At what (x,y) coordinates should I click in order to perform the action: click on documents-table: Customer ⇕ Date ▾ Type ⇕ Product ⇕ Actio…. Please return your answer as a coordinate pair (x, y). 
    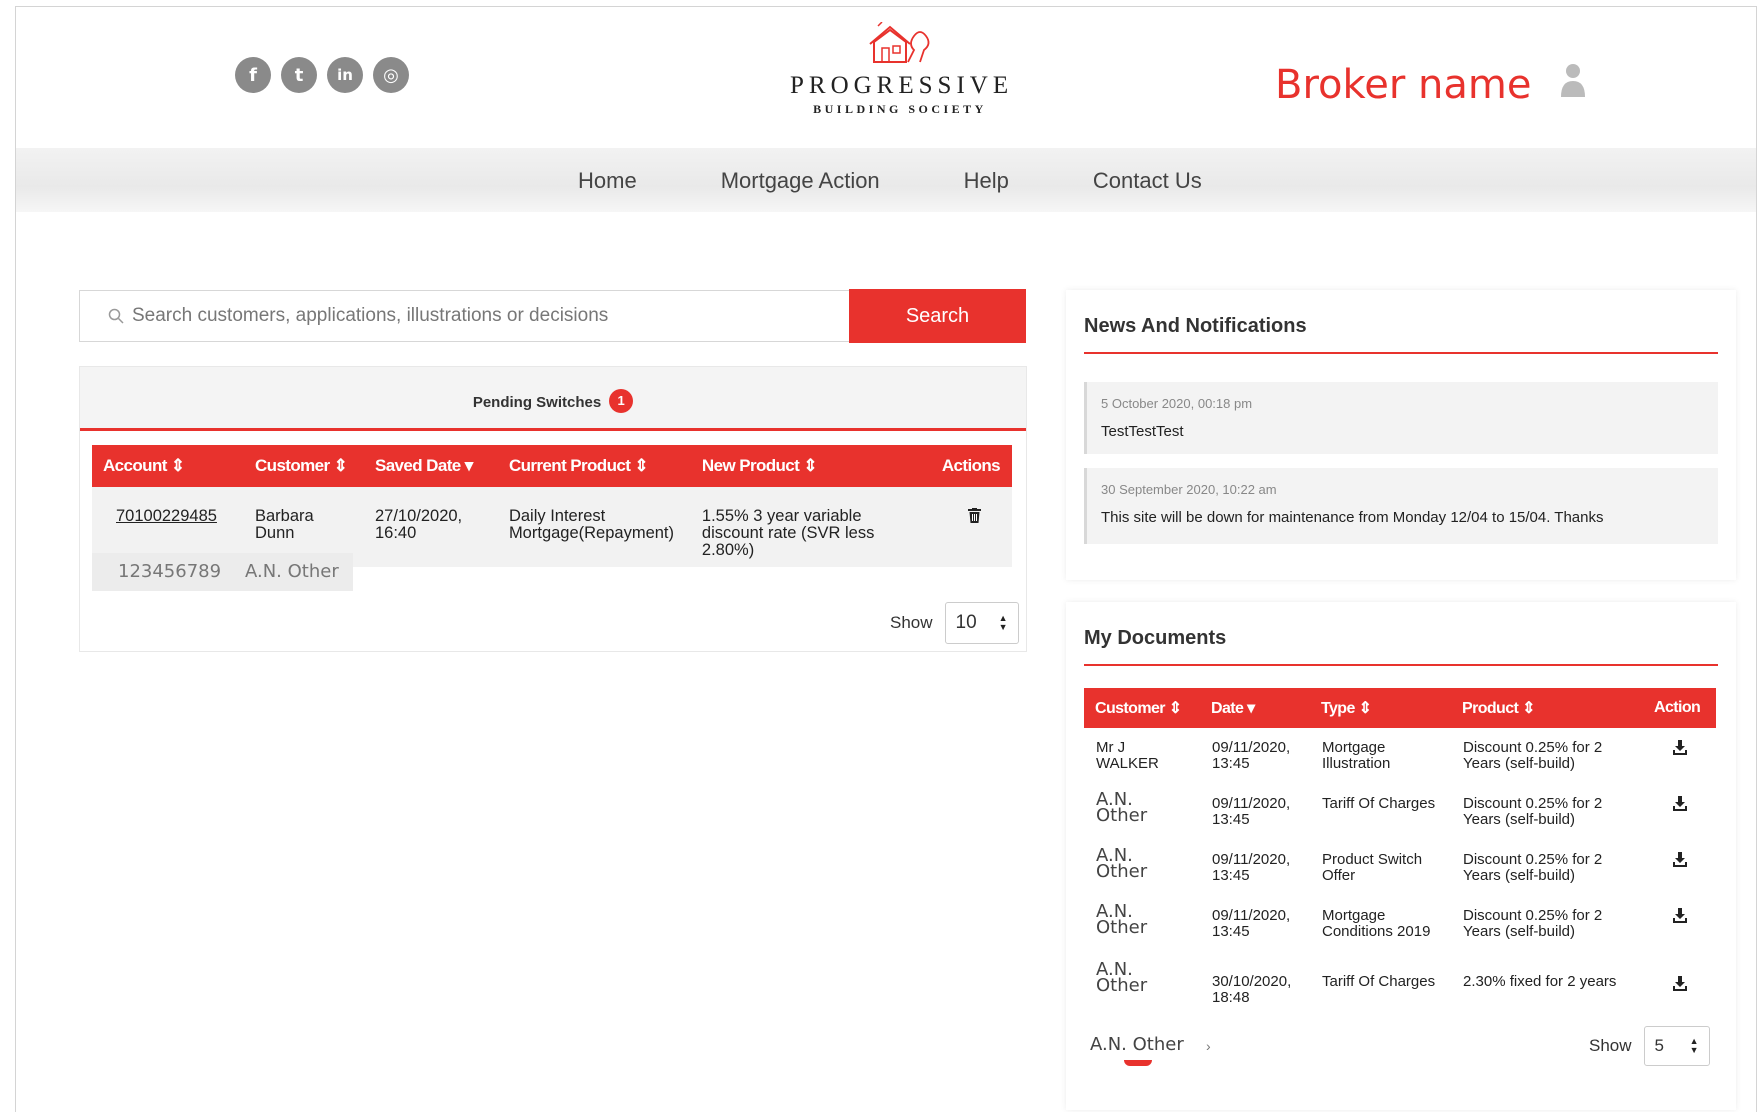
    Looking at the image, I should click on (1400, 853).